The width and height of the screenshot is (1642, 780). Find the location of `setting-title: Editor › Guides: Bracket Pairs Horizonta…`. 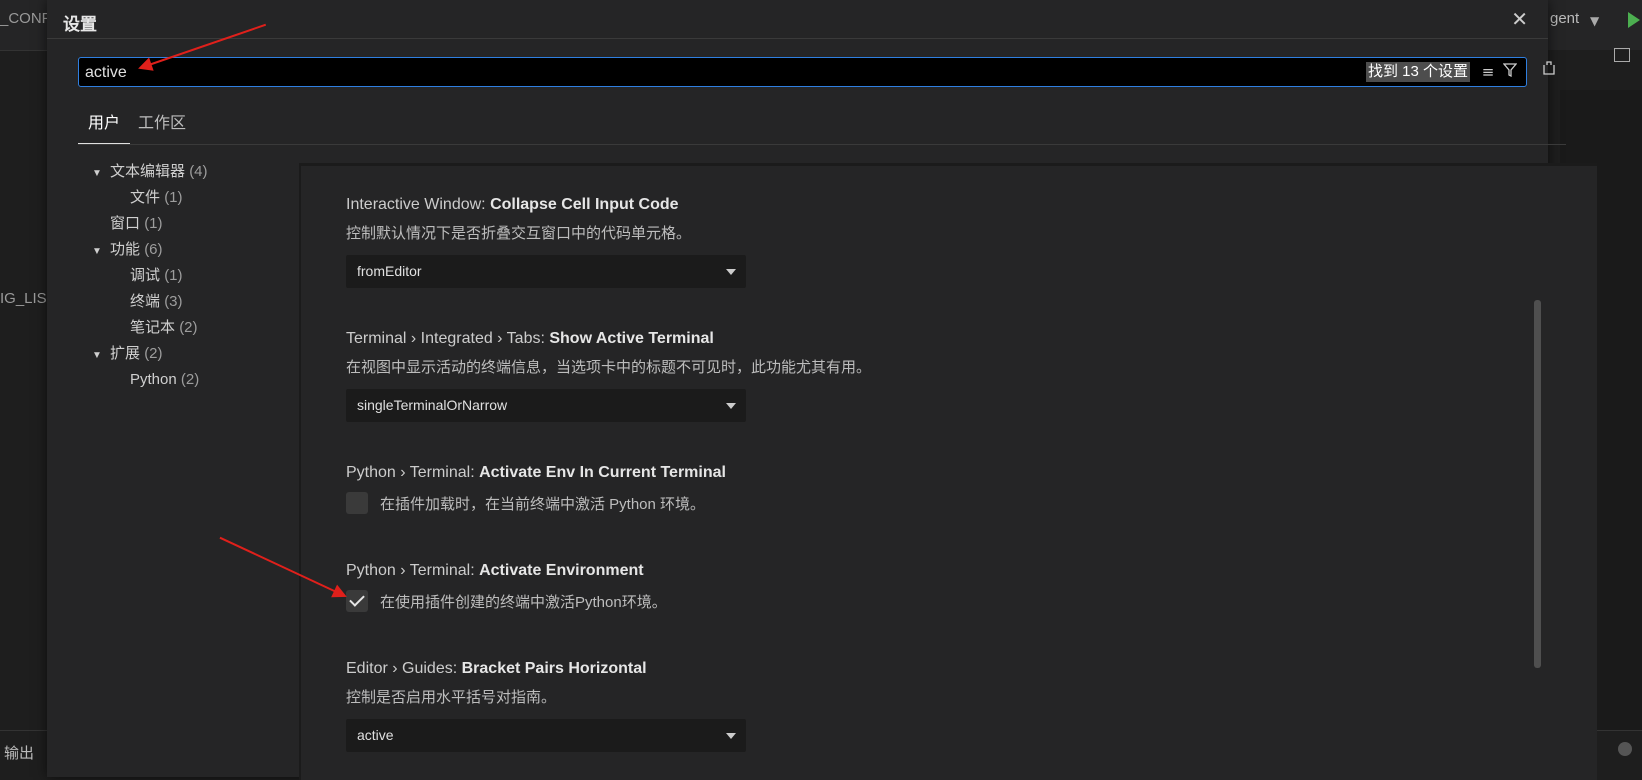

setting-title: Editor › Guides: Bracket Pairs Horizonta… is located at coordinates (496, 668).